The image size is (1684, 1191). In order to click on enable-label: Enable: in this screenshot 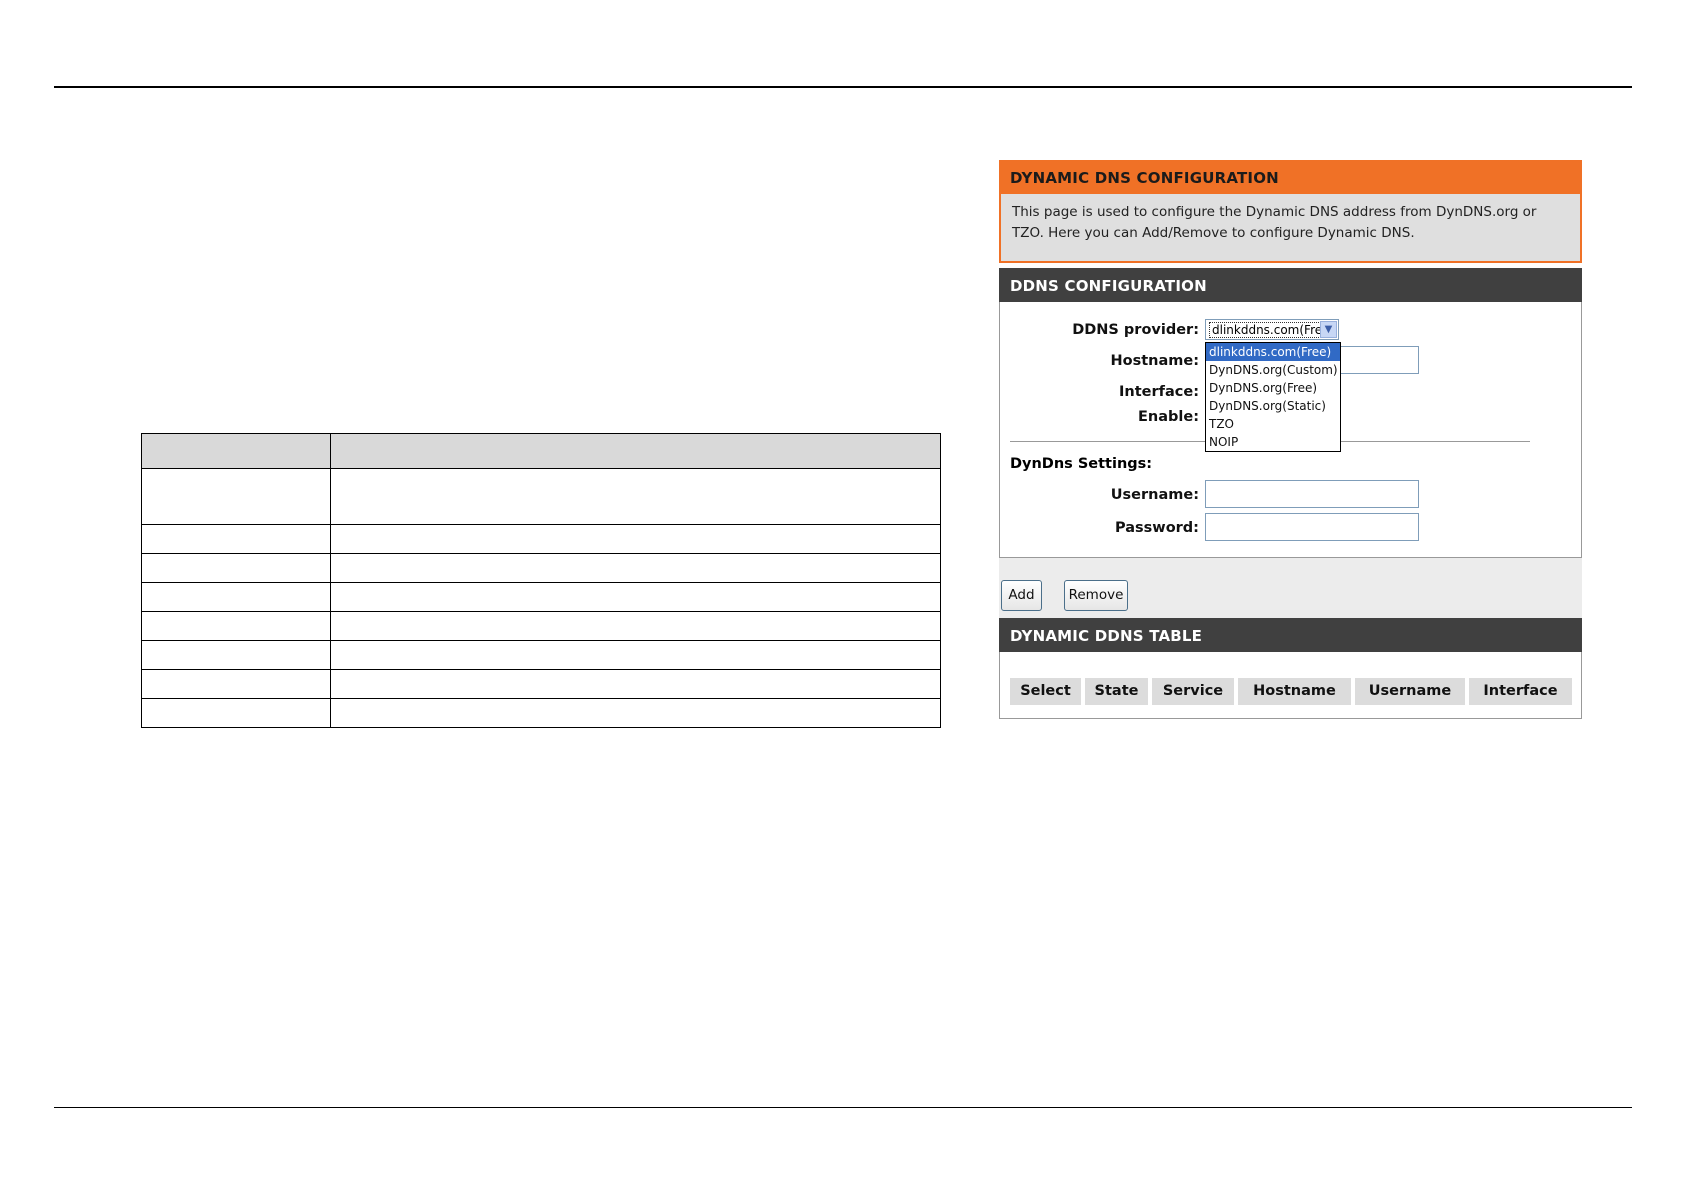, I will do `click(1168, 417)`.